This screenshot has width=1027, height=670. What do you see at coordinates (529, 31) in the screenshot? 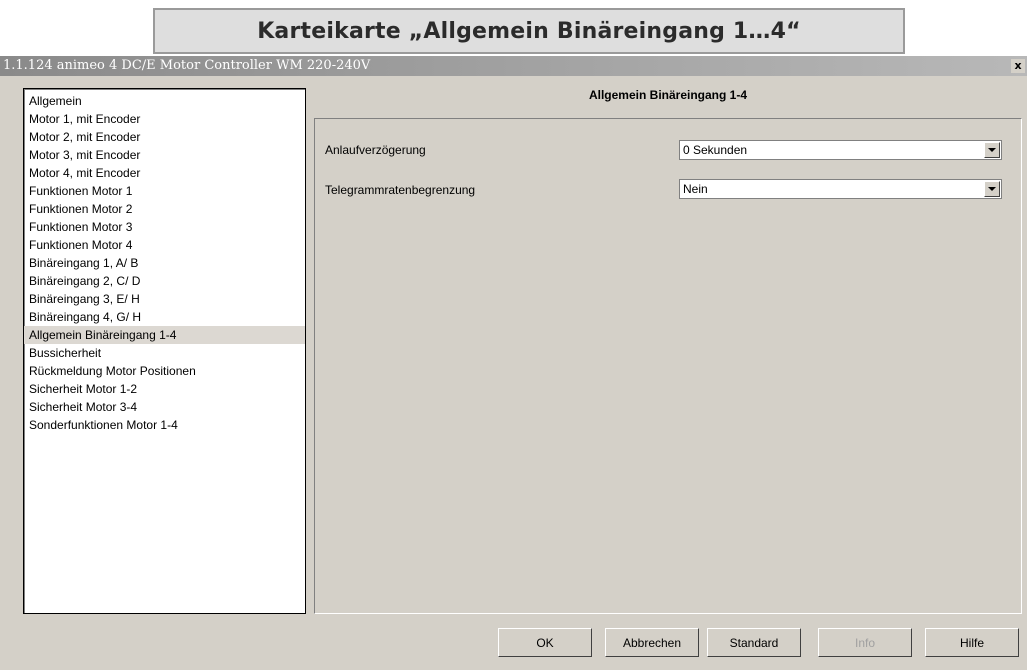
I see `page-banner: Karteikarte „Allgemein Binäreingang 1…4“` at bounding box center [529, 31].